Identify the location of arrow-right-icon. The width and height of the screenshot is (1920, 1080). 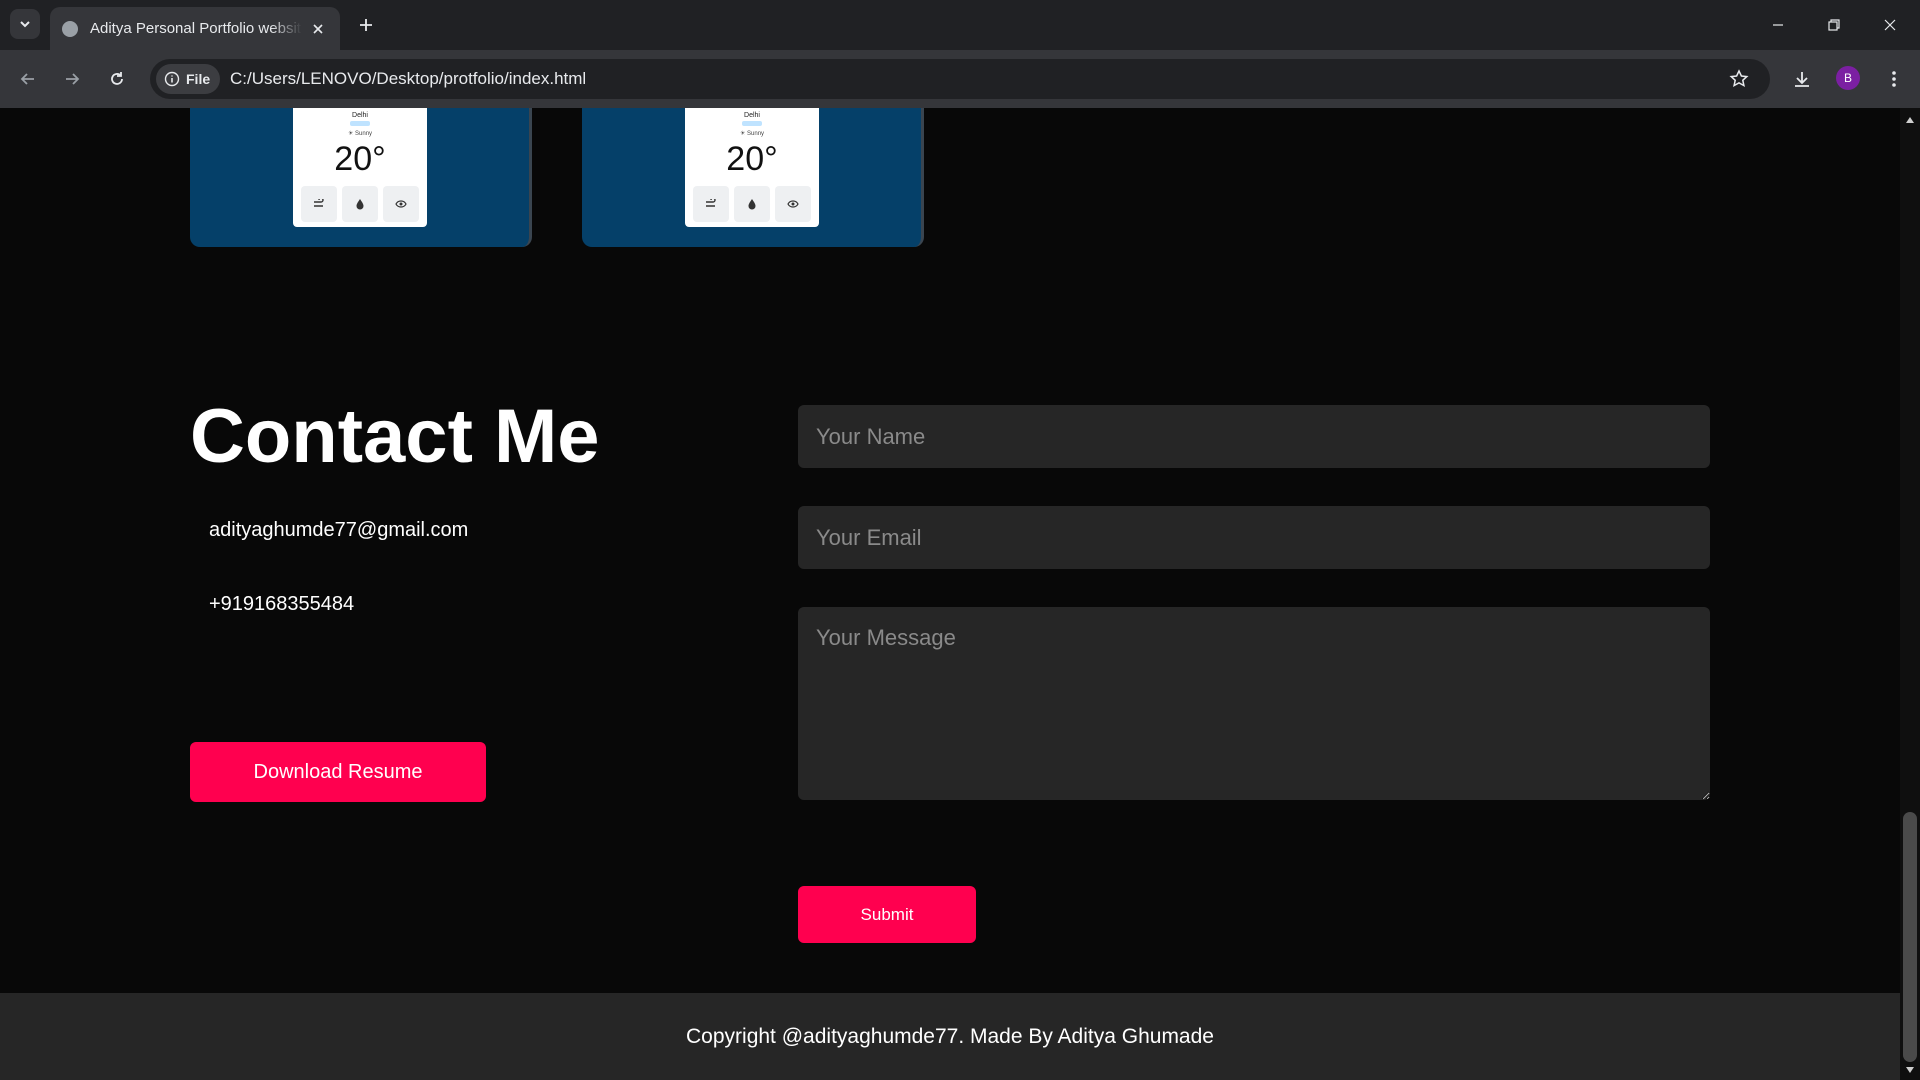
(73, 79).